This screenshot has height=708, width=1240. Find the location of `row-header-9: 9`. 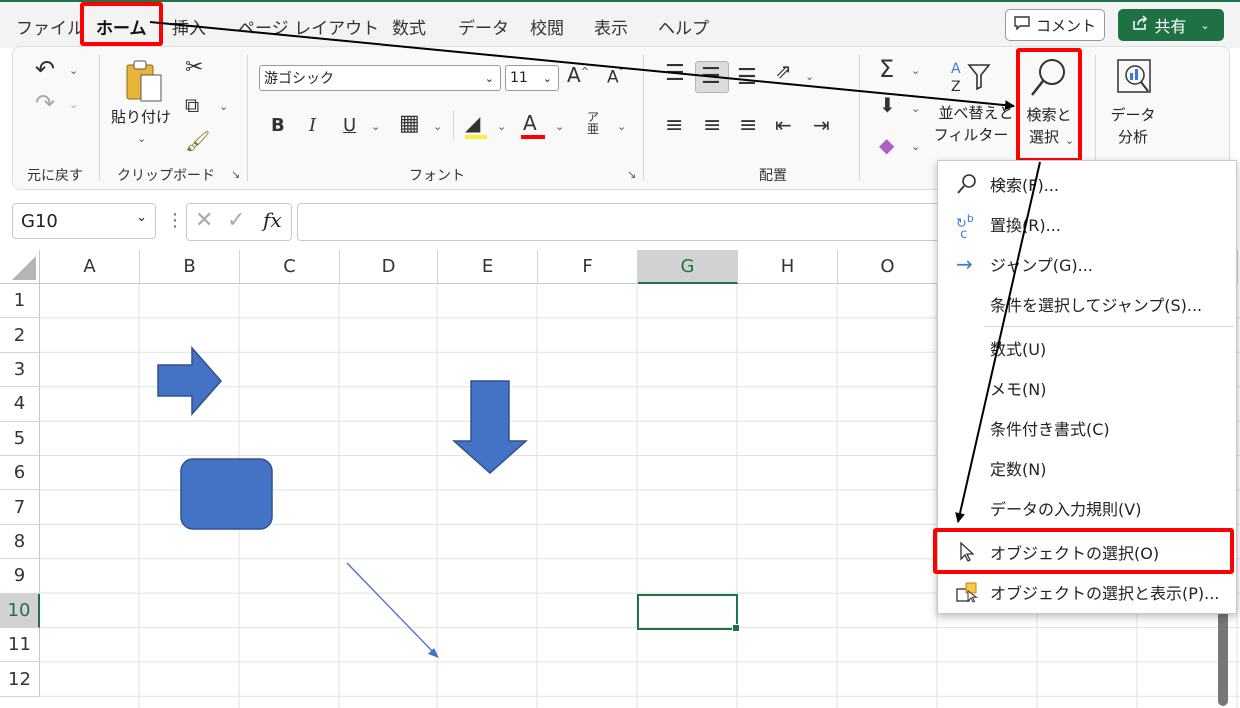

row-header-9: 9 is located at coordinates (20, 576).